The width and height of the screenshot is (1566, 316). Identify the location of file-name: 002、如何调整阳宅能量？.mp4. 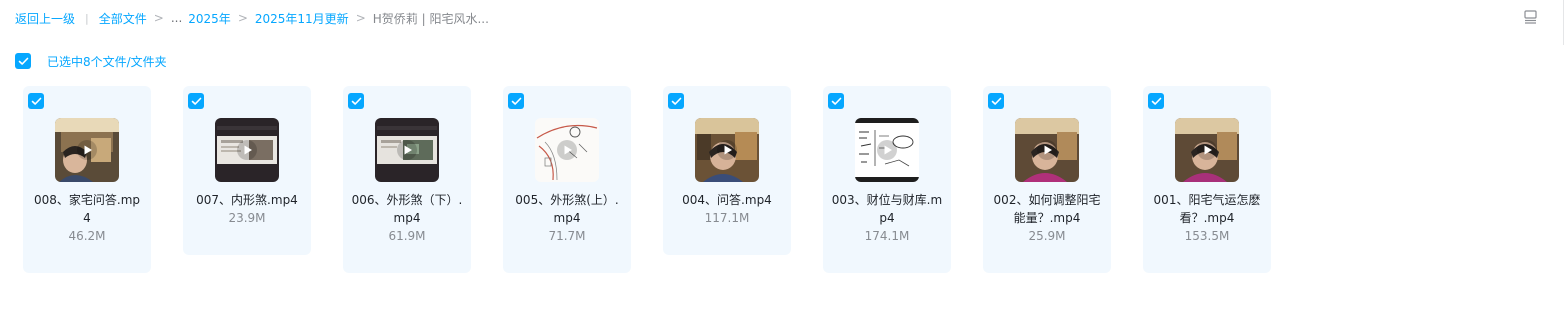
(1047, 209).